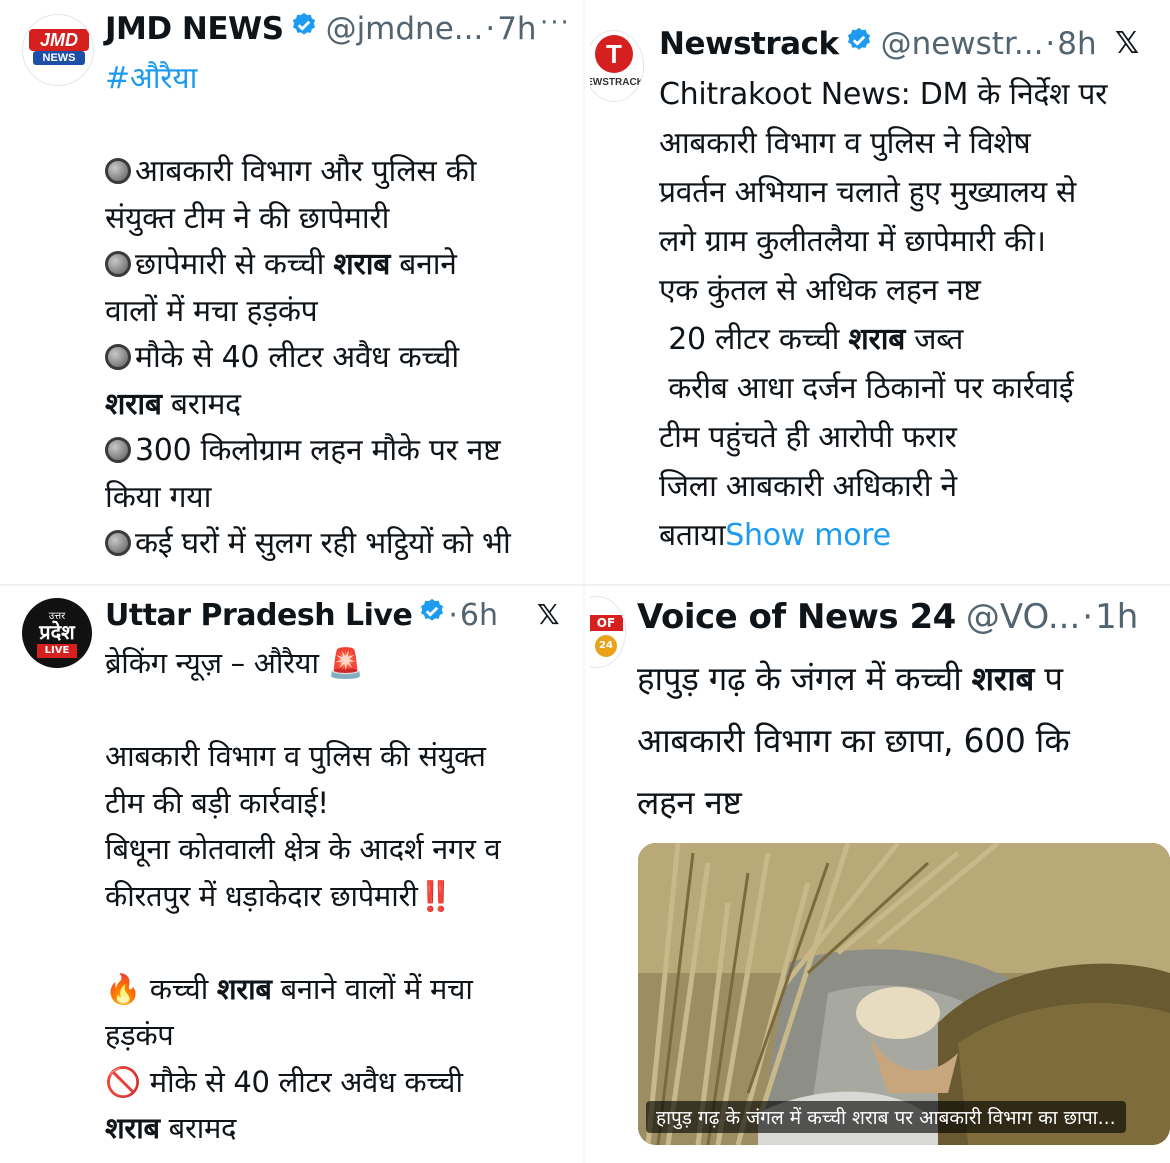 This screenshot has width=1170, height=1163. What do you see at coordinates (307, 79) in the screenshot?
I see `hashtag-link: #औरैया` at bounding box center [307, 79].